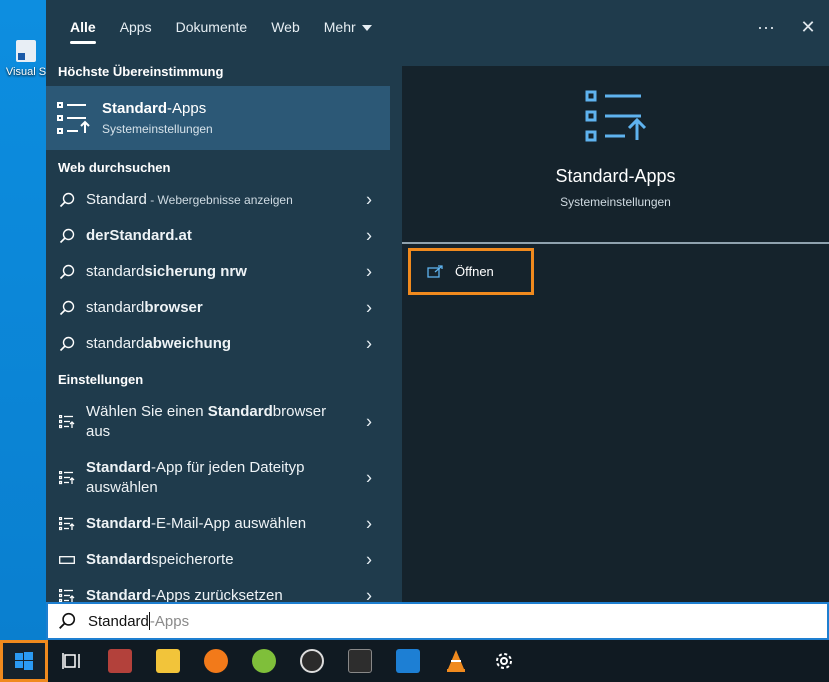 The width and height of the screenshot is (829, 682). I want to click on taskbar-firefox, so click(216, 661).